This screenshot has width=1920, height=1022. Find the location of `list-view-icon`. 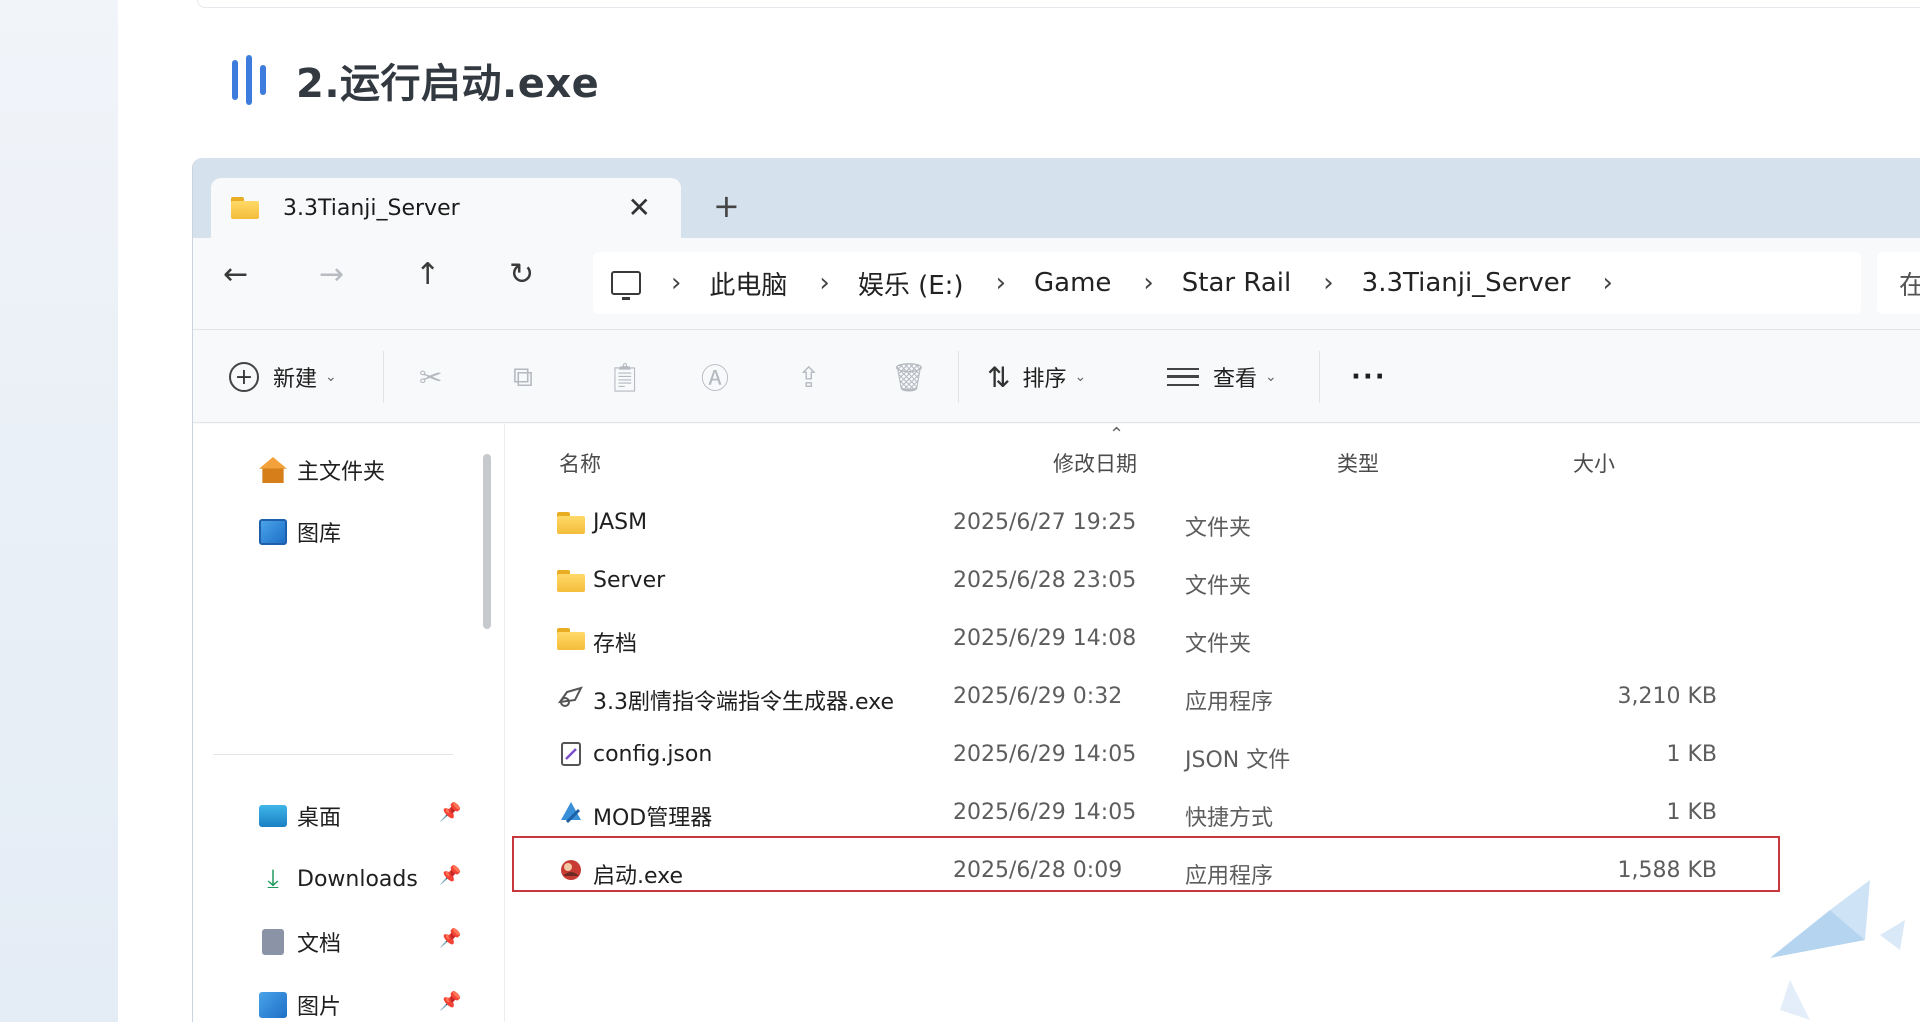

list-view-icon is located at coordinates (1183, 377).